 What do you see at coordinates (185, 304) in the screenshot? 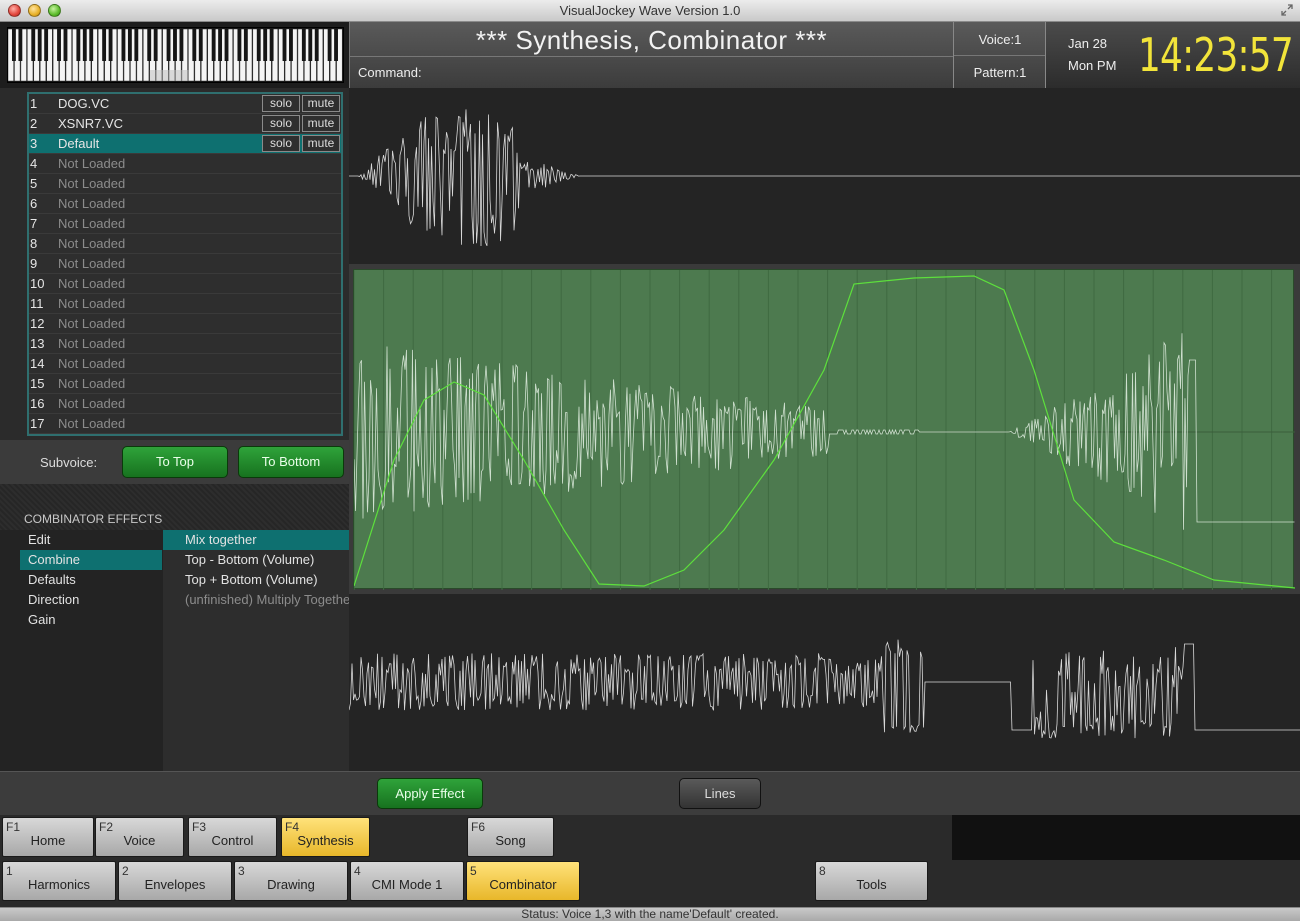
I see `voice-row: 11 Not Loaded` at bounding box center [185, 304].